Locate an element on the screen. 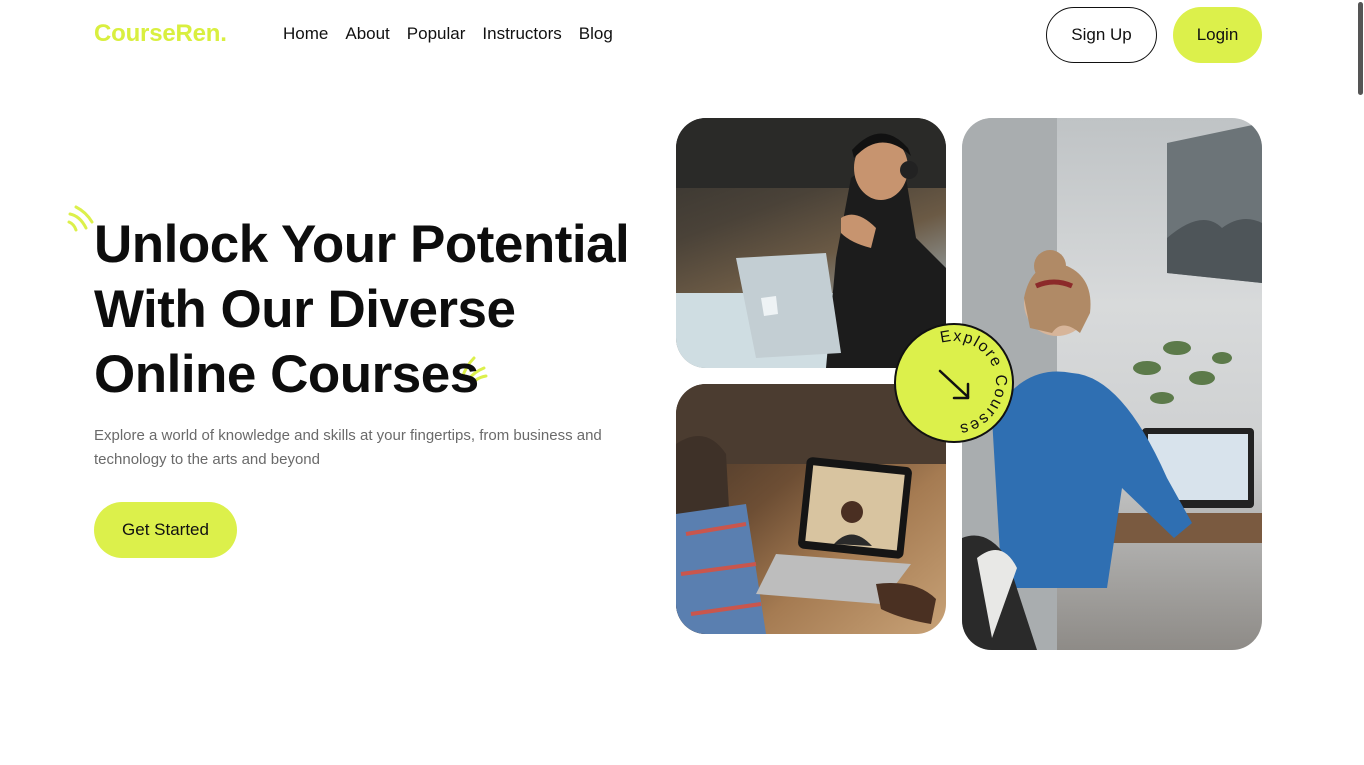  page-scrollbar is located at coordinates (1360, 382).